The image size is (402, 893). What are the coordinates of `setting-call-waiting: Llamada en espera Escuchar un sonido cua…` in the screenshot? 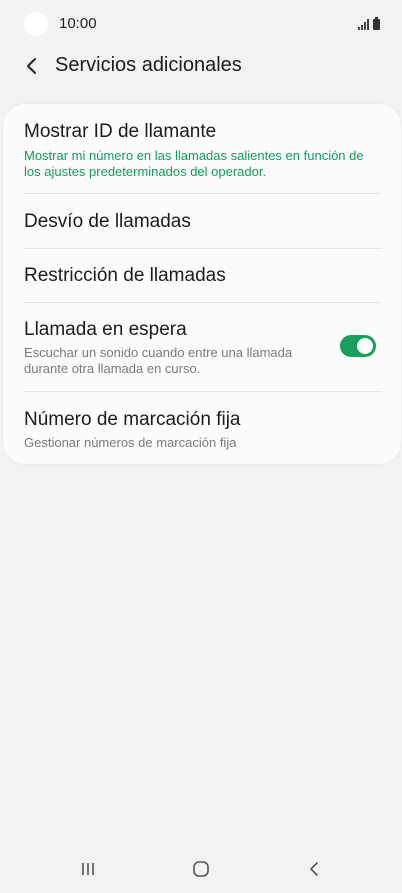 It's located at (202, 347).